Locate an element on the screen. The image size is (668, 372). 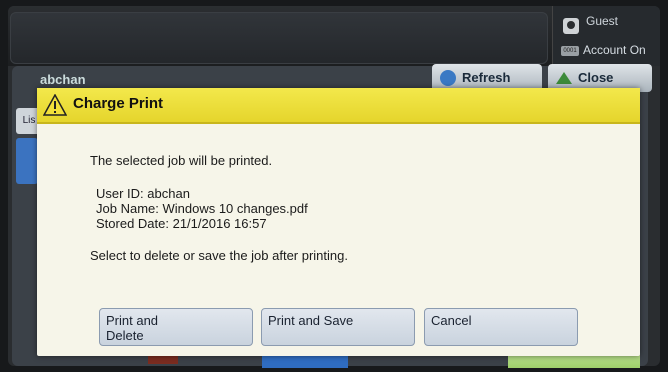
close-icon is located at coordinates (564, 78).